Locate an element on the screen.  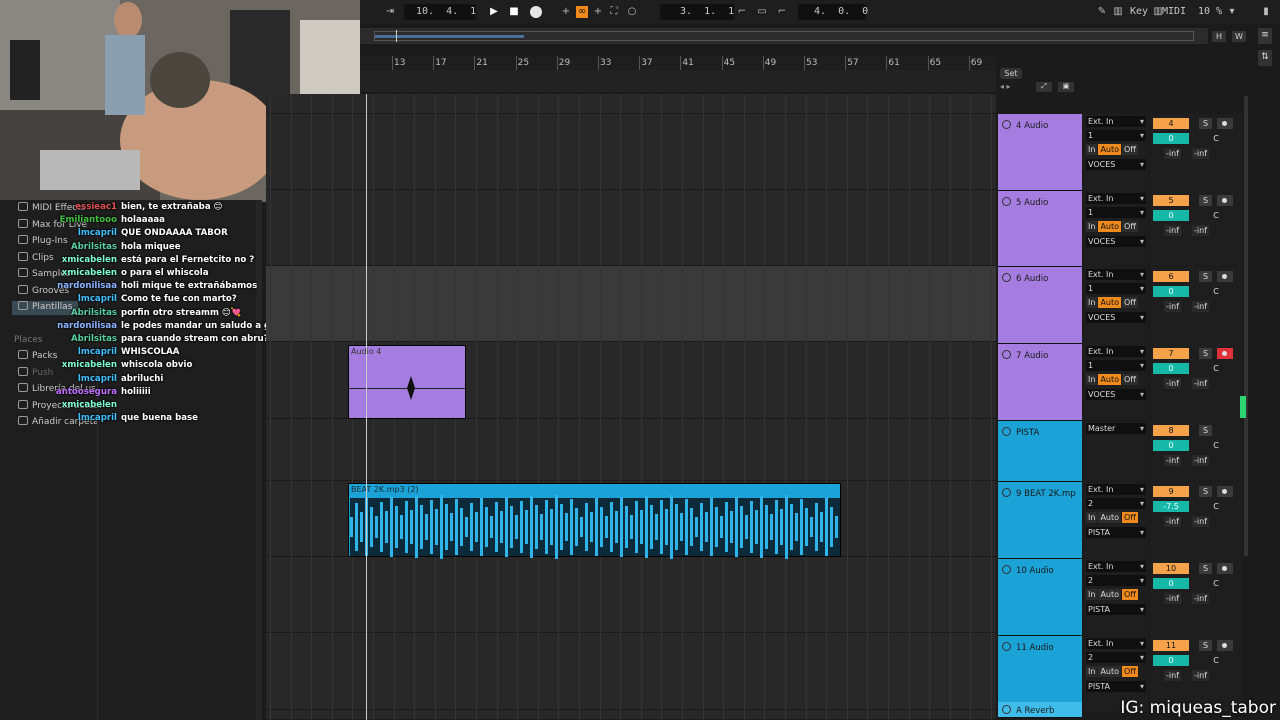
track-activator: 11 is located at coordinates (1171, 645).